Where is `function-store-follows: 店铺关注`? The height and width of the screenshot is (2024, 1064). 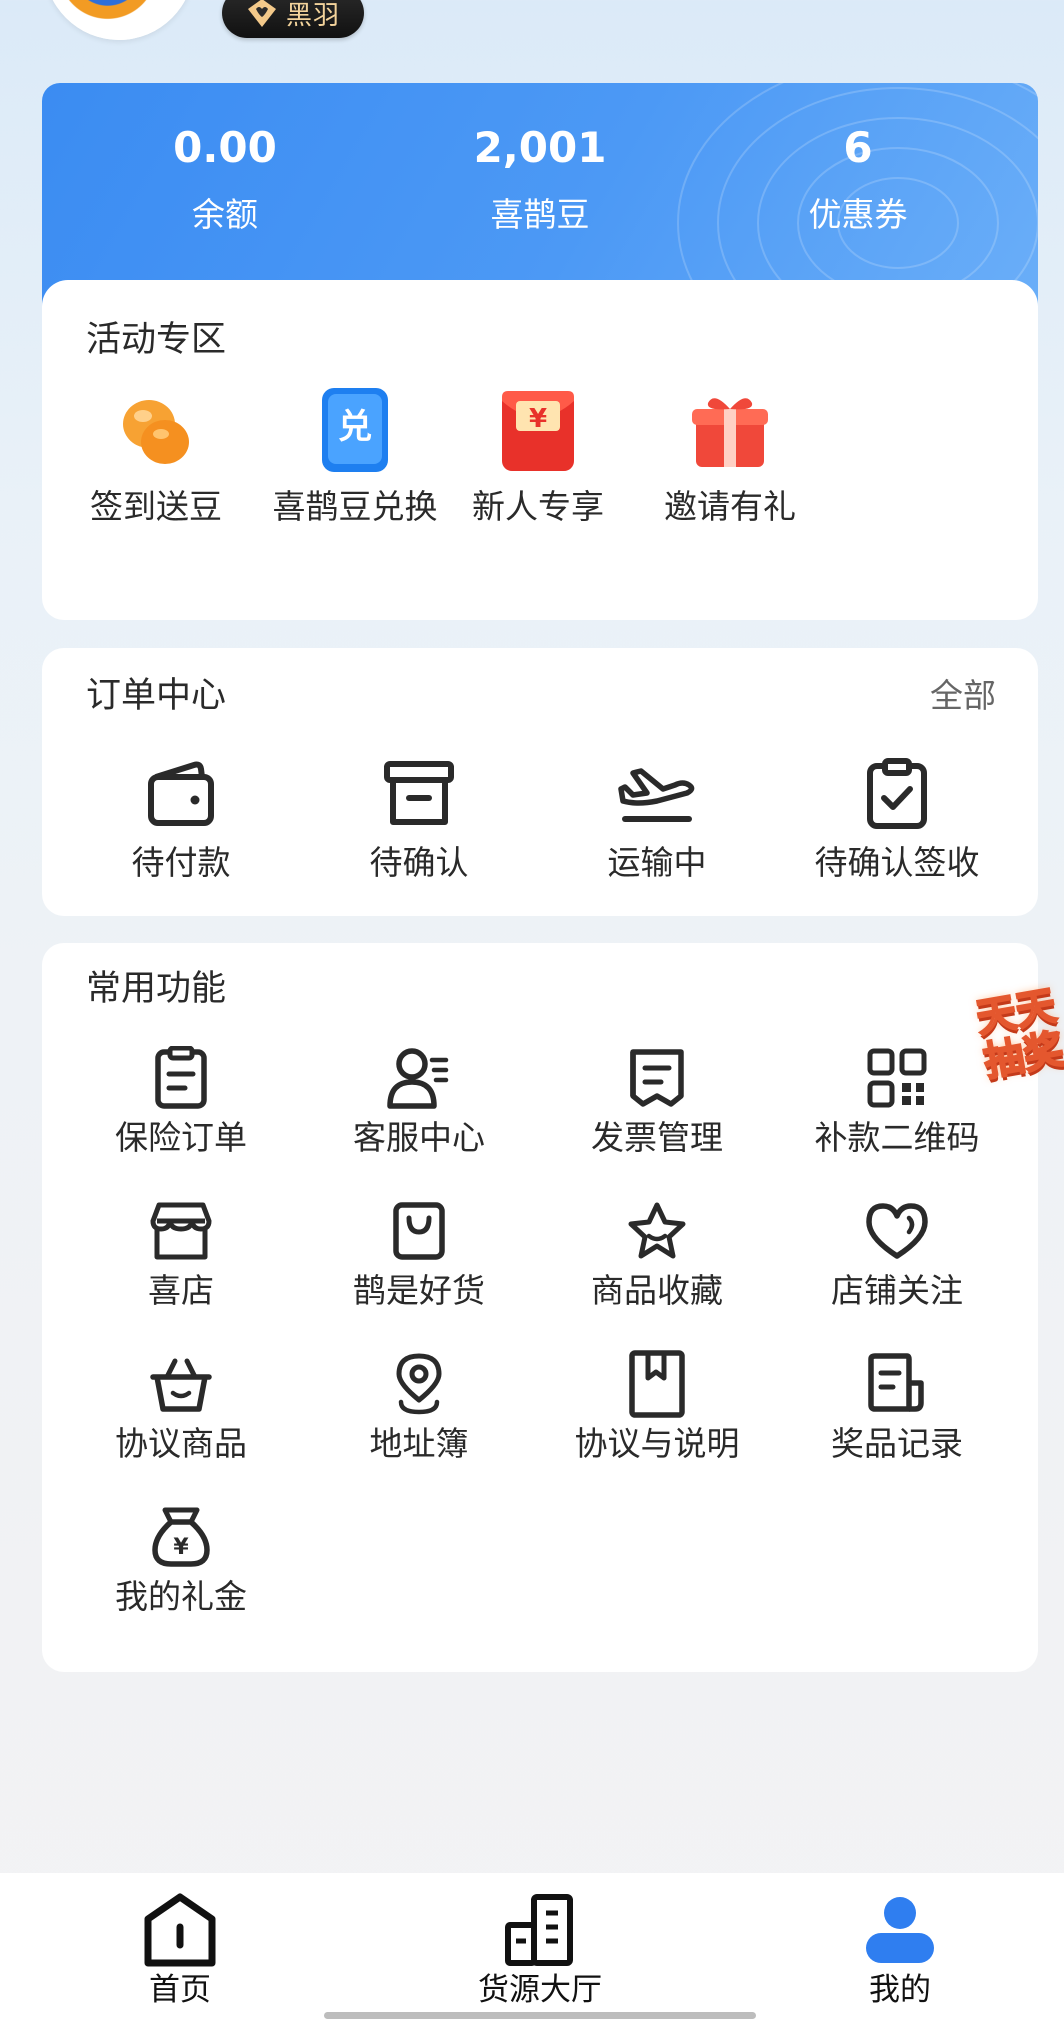
function-store-follows: 店铺关注 is located at coordinates (897, 1254).